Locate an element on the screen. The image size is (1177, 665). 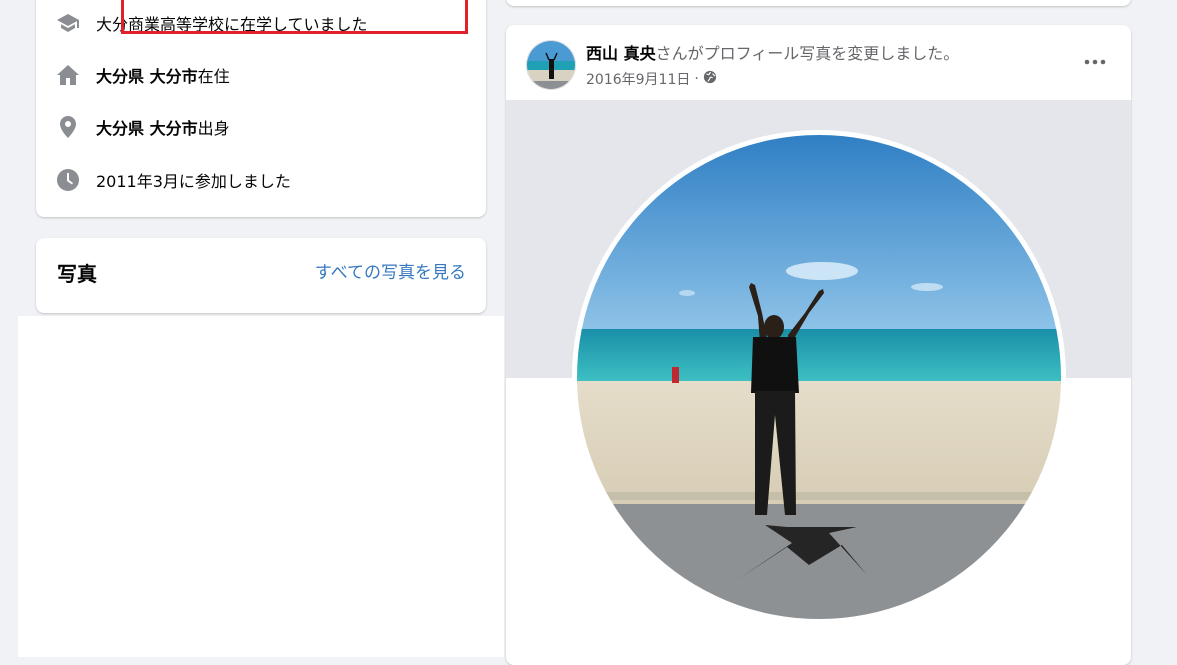
post-date: 2016年9月11日 is located at coordinates (638, 79).